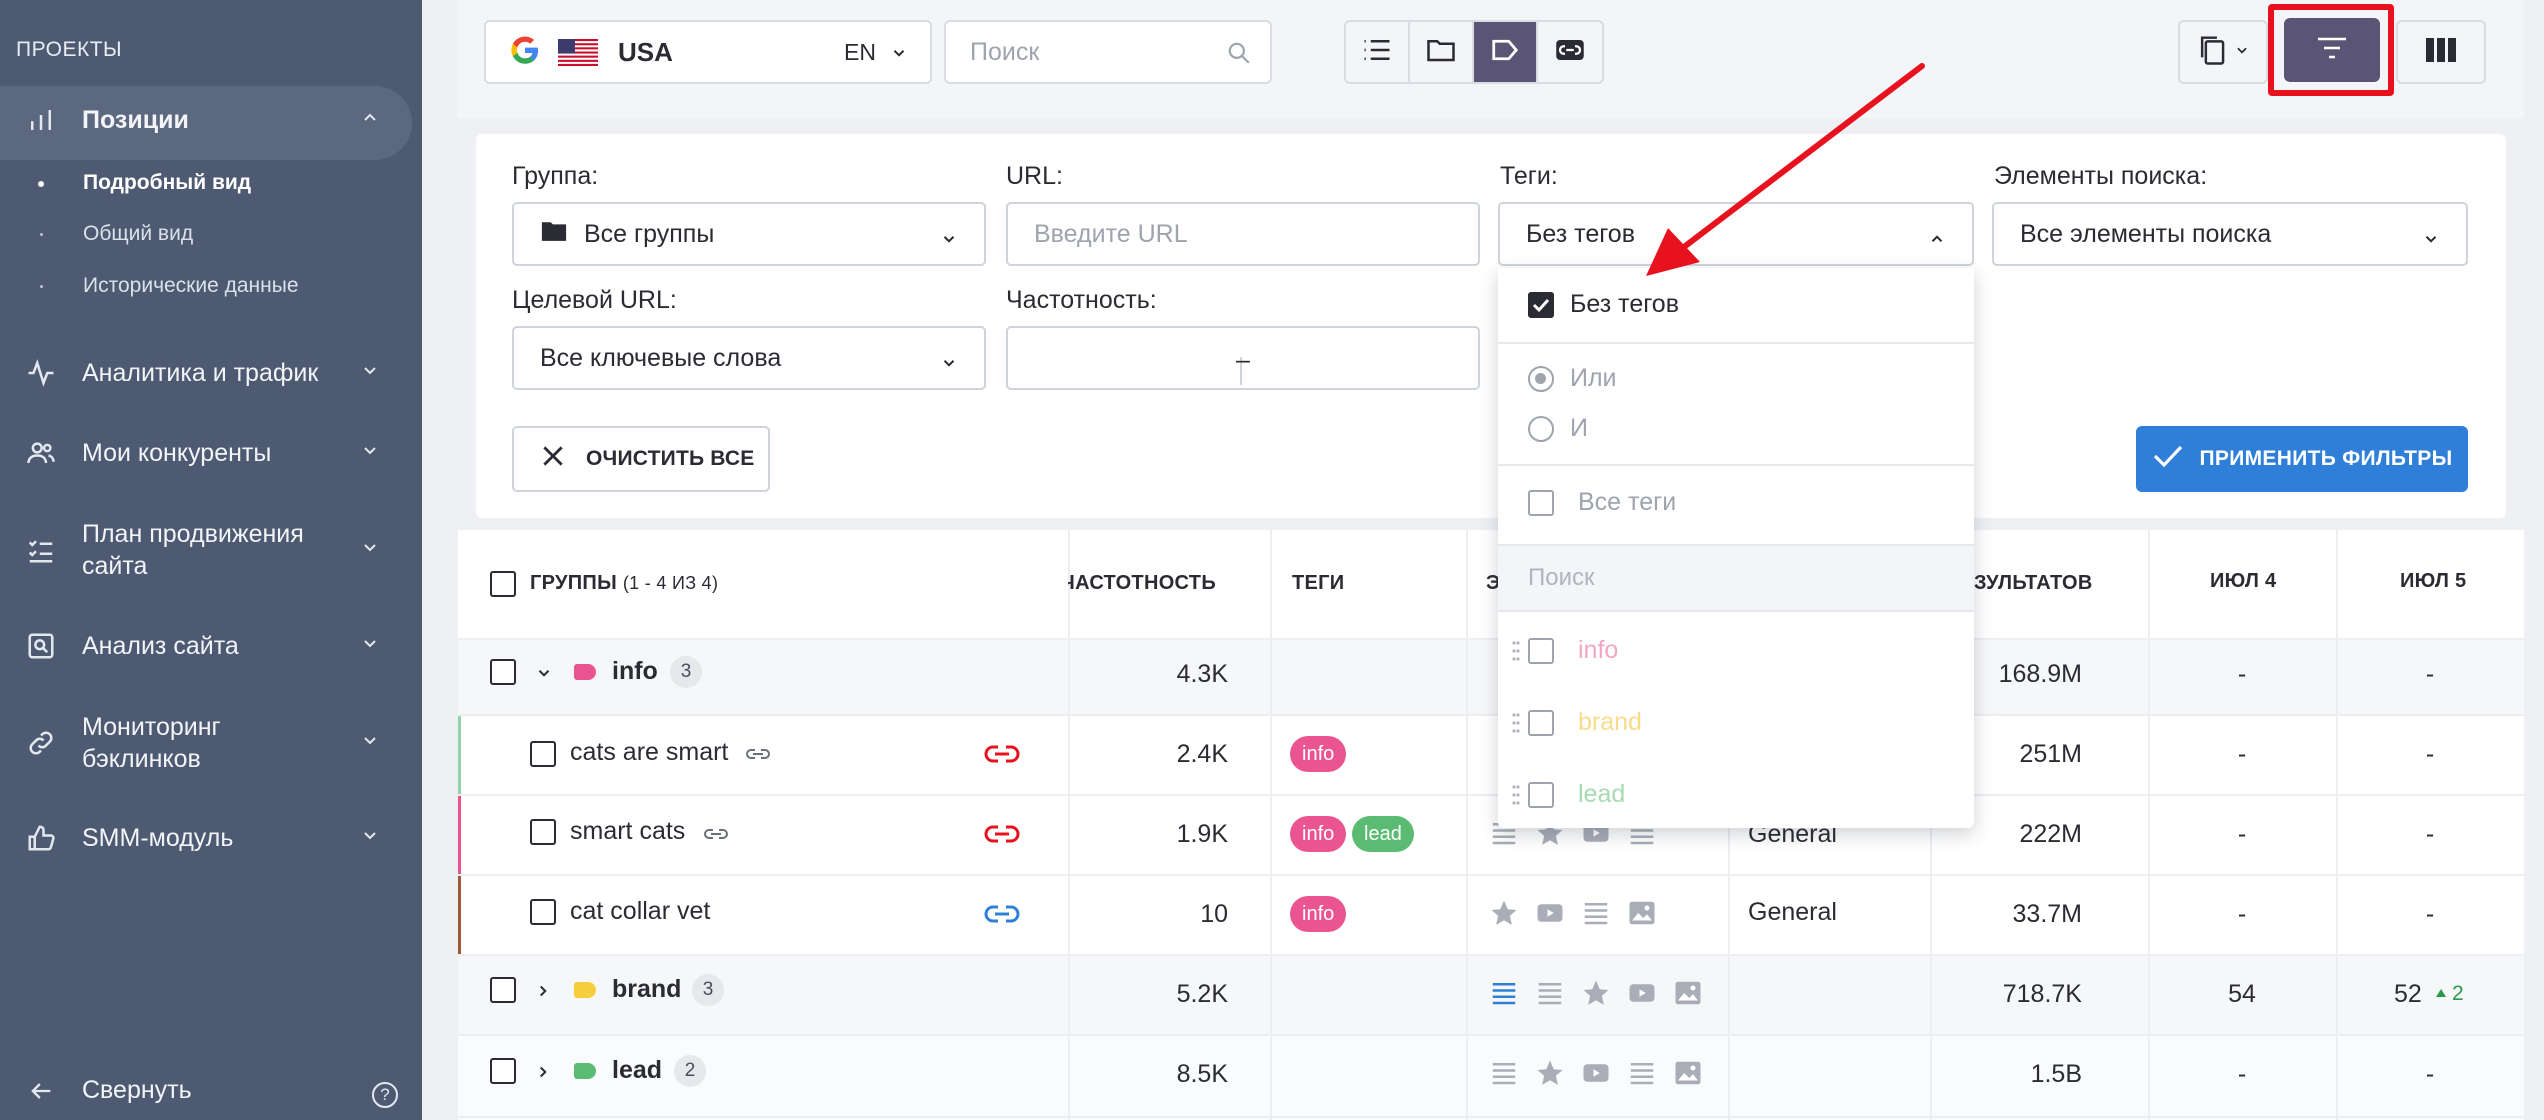 This screenshot has width=2544, height=1120. What do you see at coordinates (1785, 169) in the screenshot?
I see `annotation-arrow` at bounding box center [1785, 169].